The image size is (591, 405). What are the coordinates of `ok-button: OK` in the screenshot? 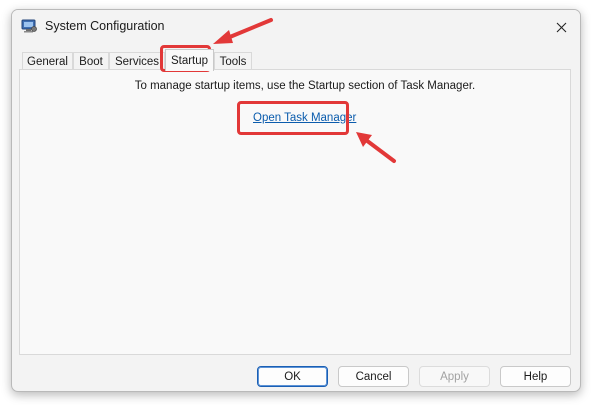 It's located at (292, 376).